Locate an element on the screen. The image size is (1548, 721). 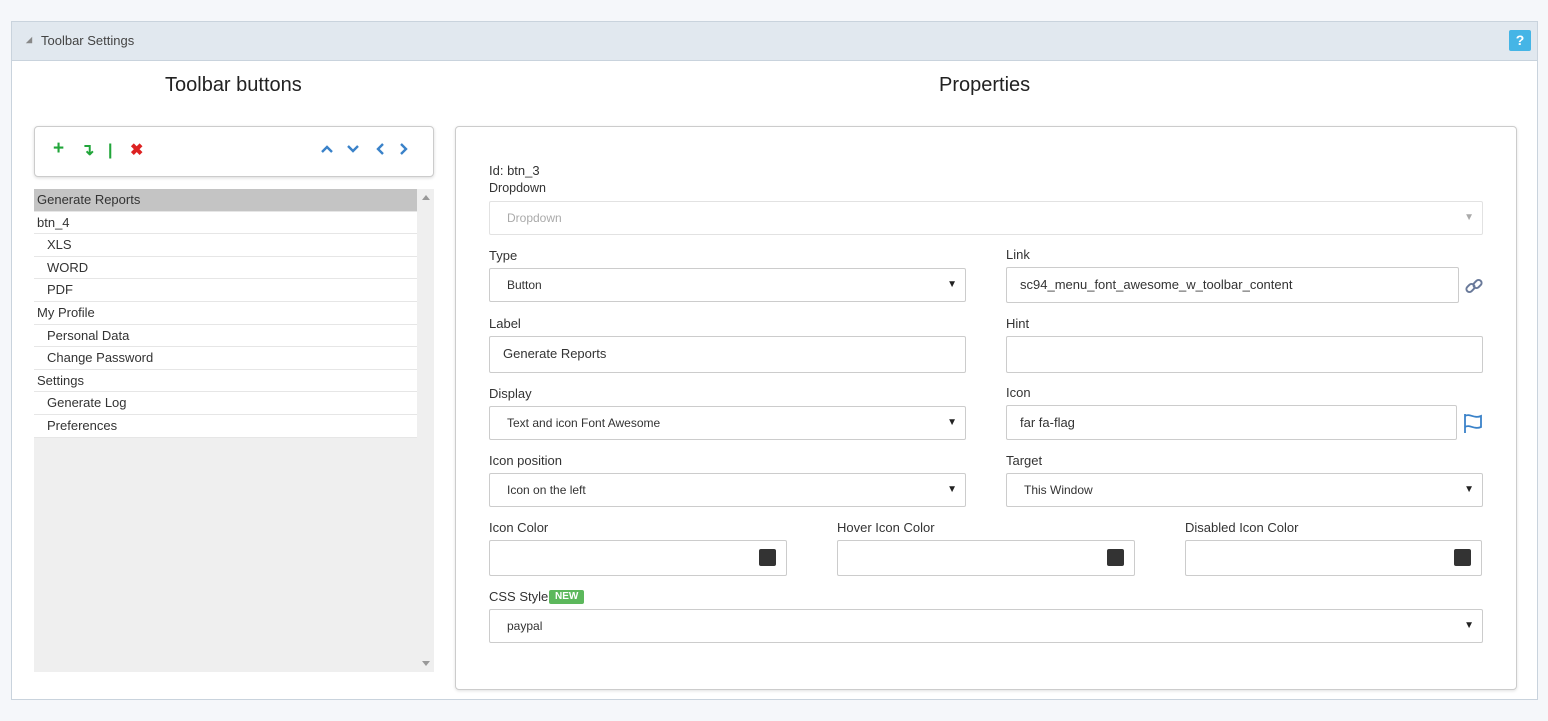
tree-item: Settings is located at coordinates (225, 381).